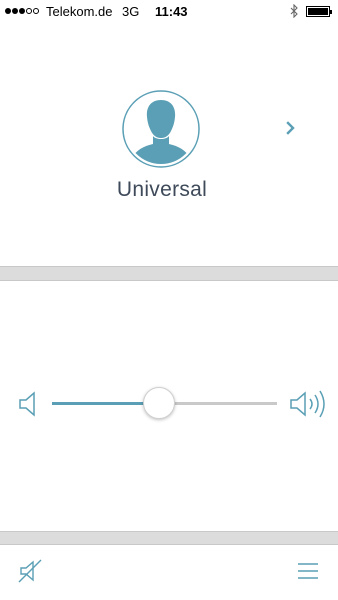  I want to click on battery-tip, so click(331, 12).